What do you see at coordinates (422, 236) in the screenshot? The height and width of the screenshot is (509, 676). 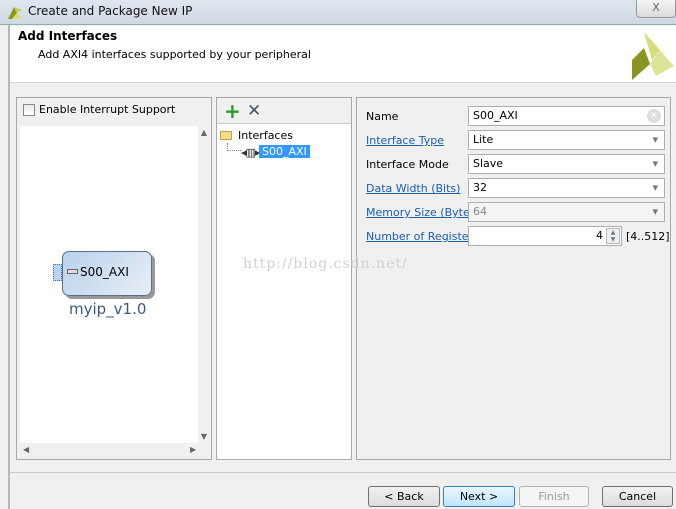 I see `num-registers-label: Number of Registers` at bounding box center [422, 236].